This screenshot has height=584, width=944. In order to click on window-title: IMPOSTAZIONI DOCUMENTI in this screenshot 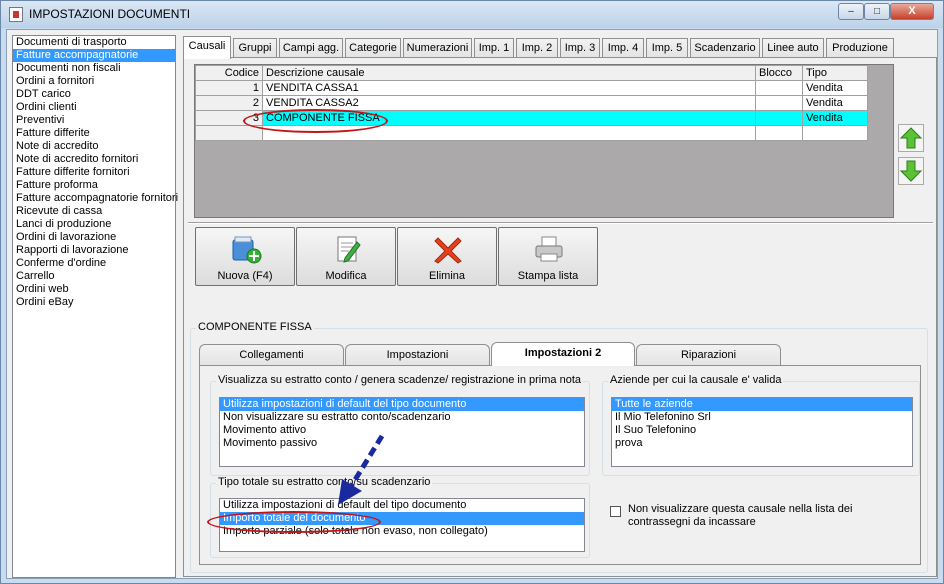, I will do `click(110, 14)`.